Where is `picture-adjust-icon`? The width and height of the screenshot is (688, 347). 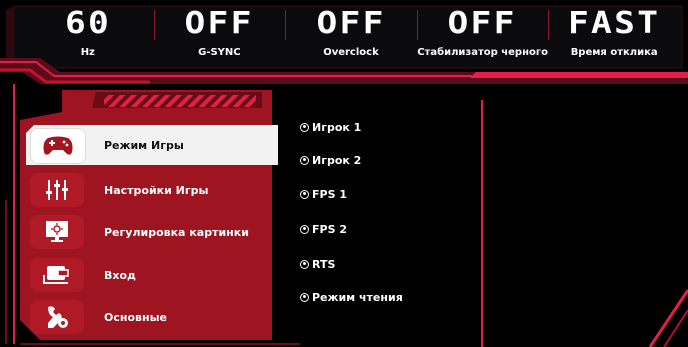
picture-adjust-icon is located at coordinates (57, 231).